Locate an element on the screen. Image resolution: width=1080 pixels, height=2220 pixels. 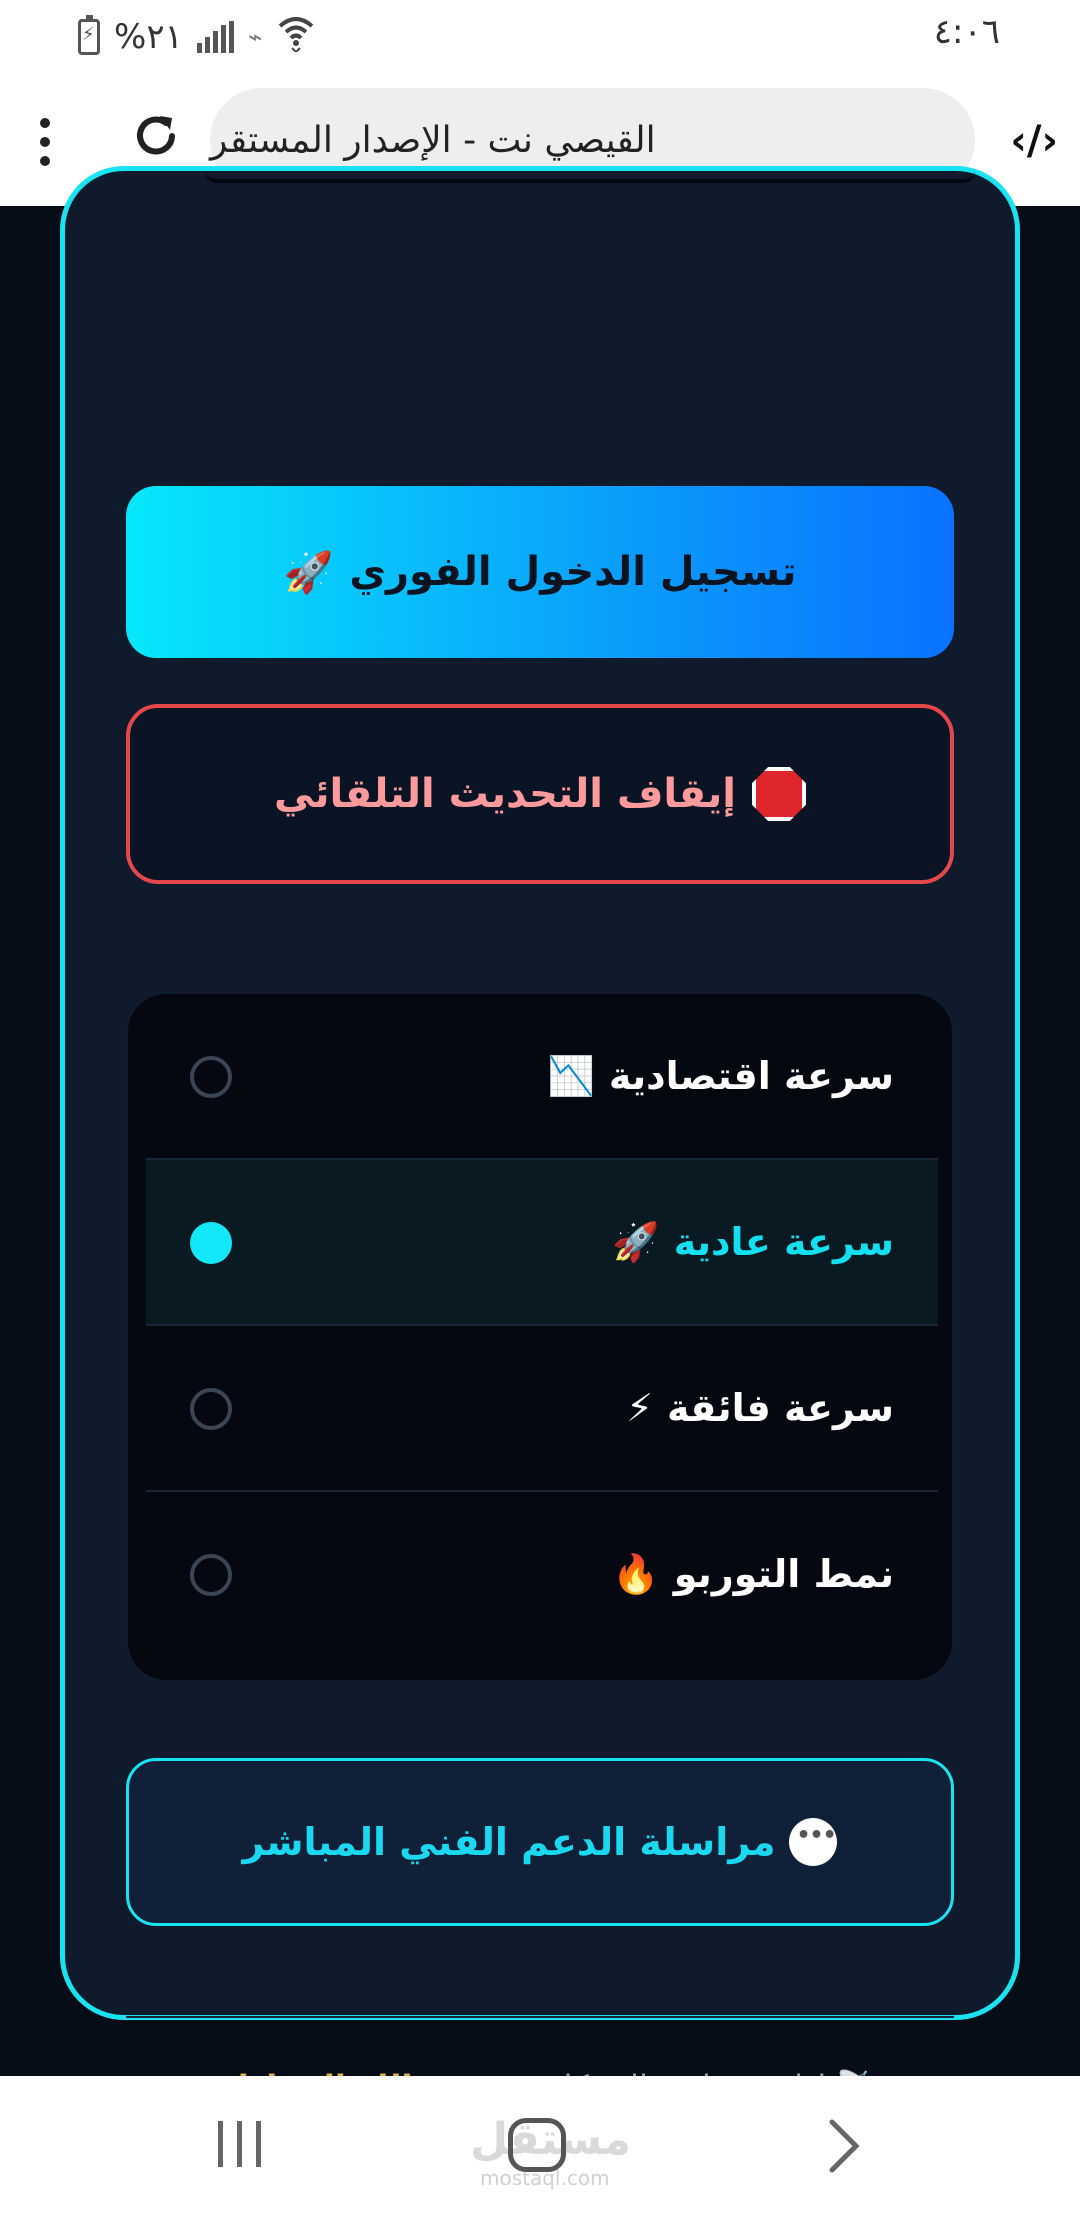
stop-sign-icon is located at coordinates (778, 794).